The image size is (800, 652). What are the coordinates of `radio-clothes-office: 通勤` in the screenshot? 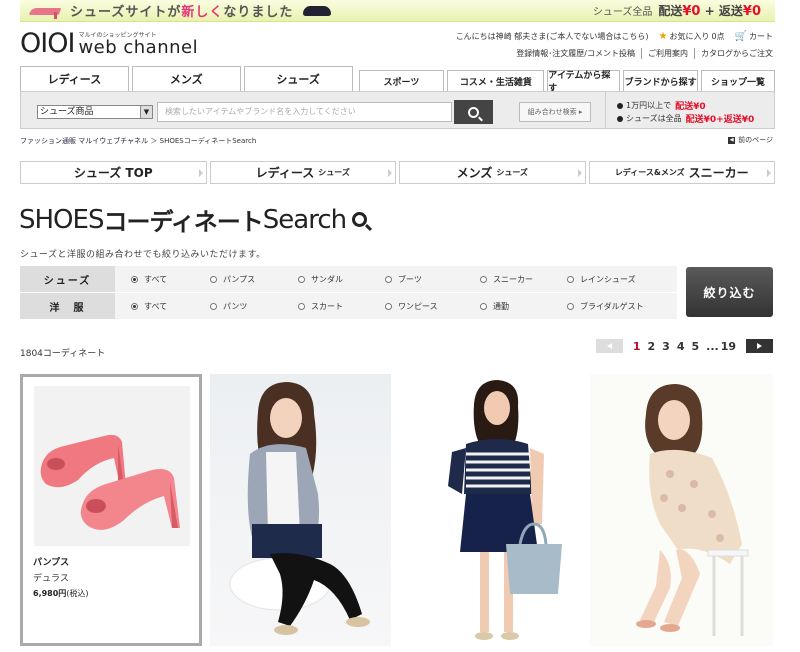 It's located at (494, 306).